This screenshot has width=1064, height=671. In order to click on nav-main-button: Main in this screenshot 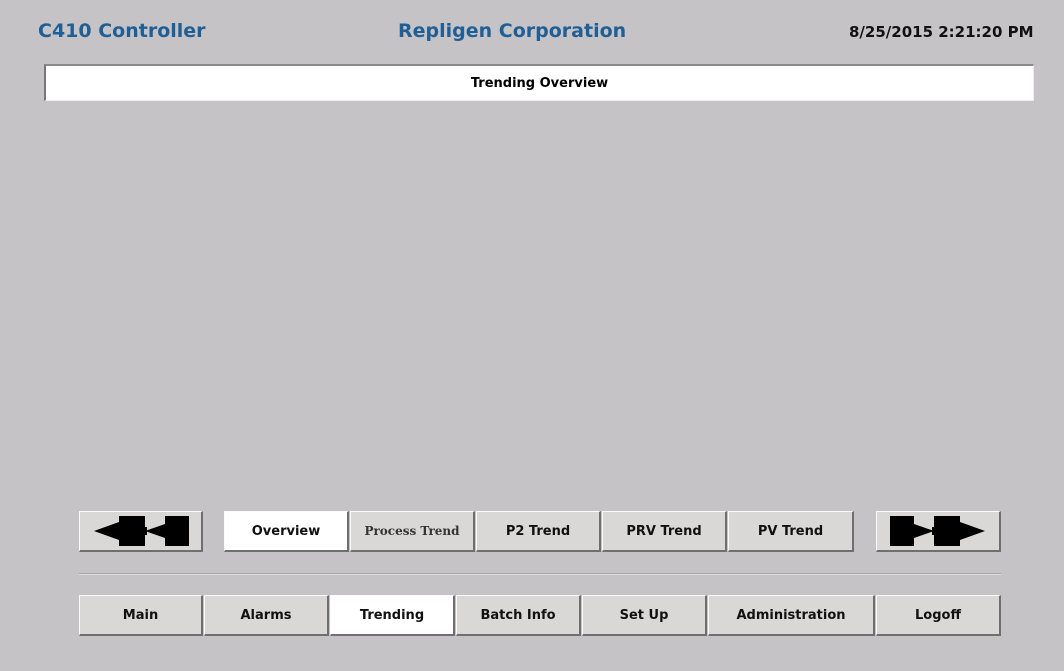, I will do `click(141, 615)`.